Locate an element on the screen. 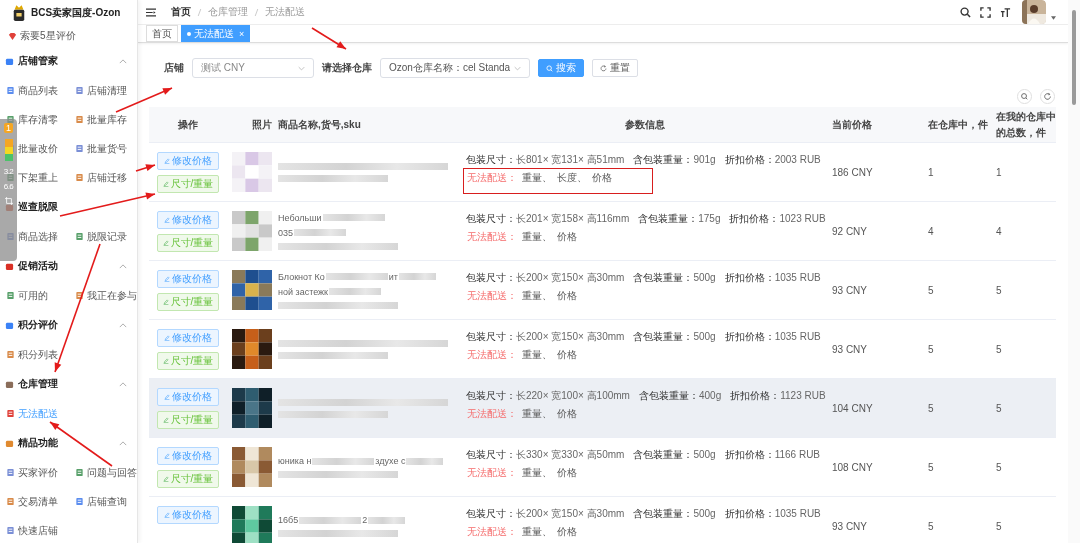 The image size is (1080, 543). product-name-fragment: 2 is located at coordinates (365, 520).